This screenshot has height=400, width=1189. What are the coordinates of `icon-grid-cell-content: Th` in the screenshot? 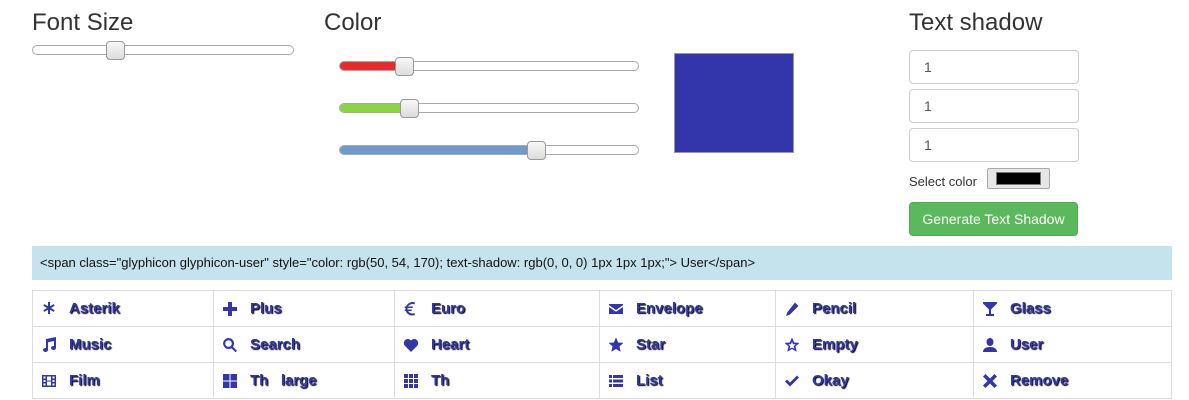 It's located at (501, 380).